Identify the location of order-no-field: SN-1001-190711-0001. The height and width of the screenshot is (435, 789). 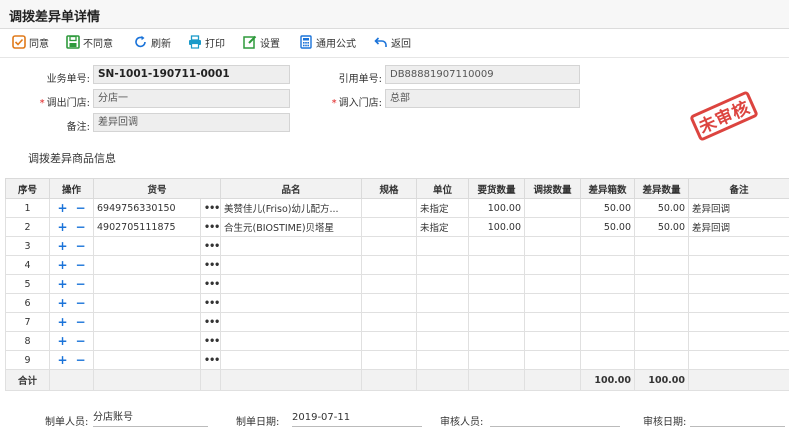
(191, 74).